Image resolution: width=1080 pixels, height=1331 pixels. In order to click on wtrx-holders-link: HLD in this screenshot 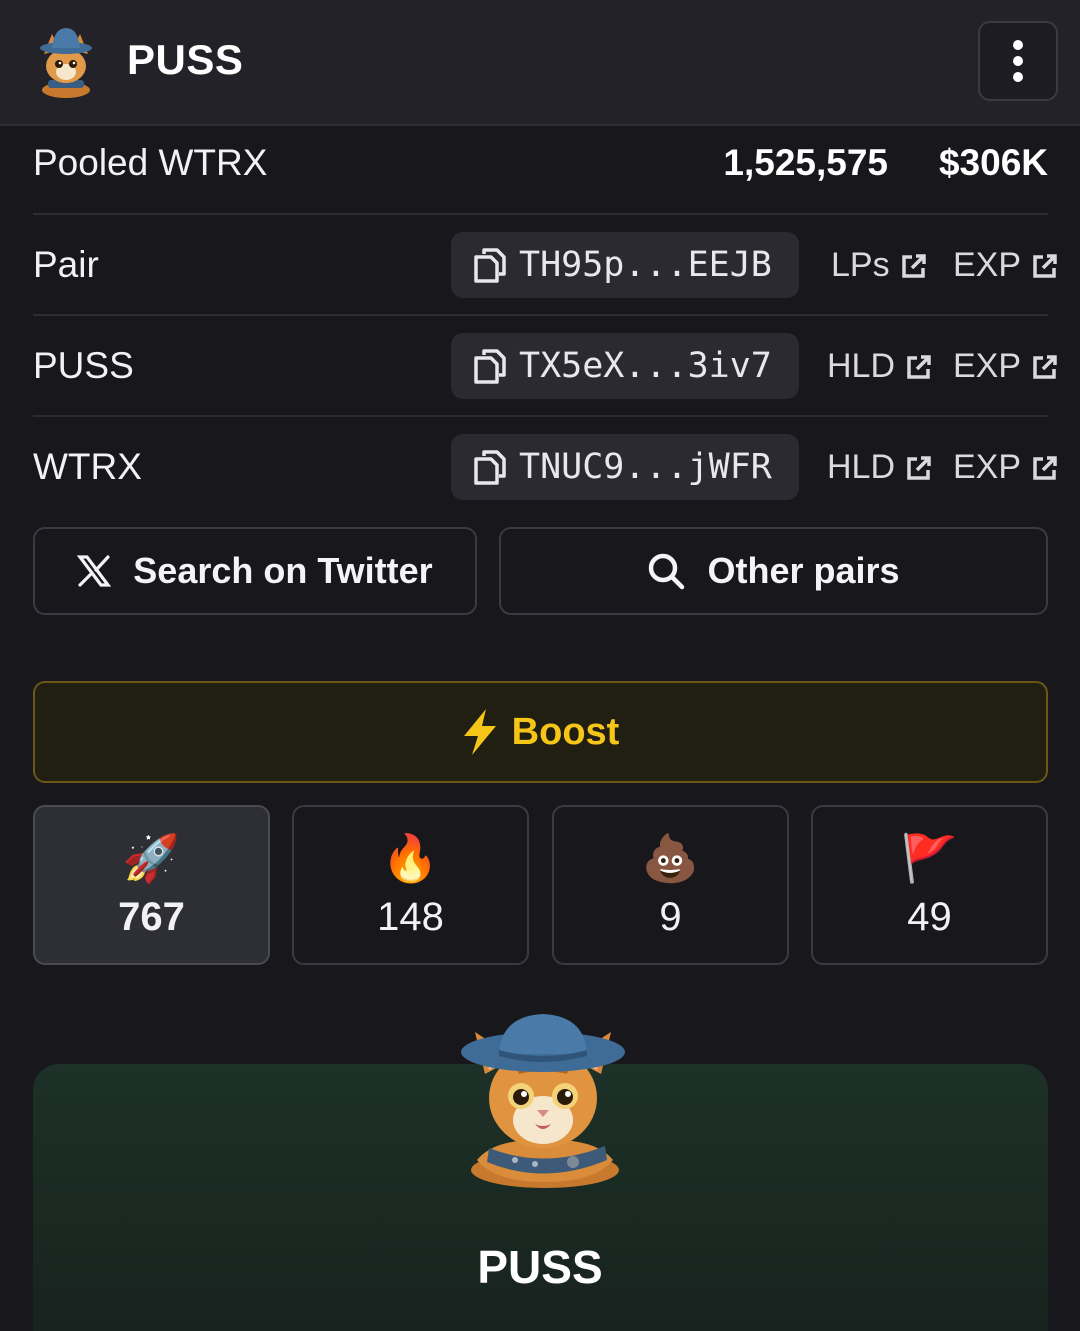, I will do `click(880, 467)`.